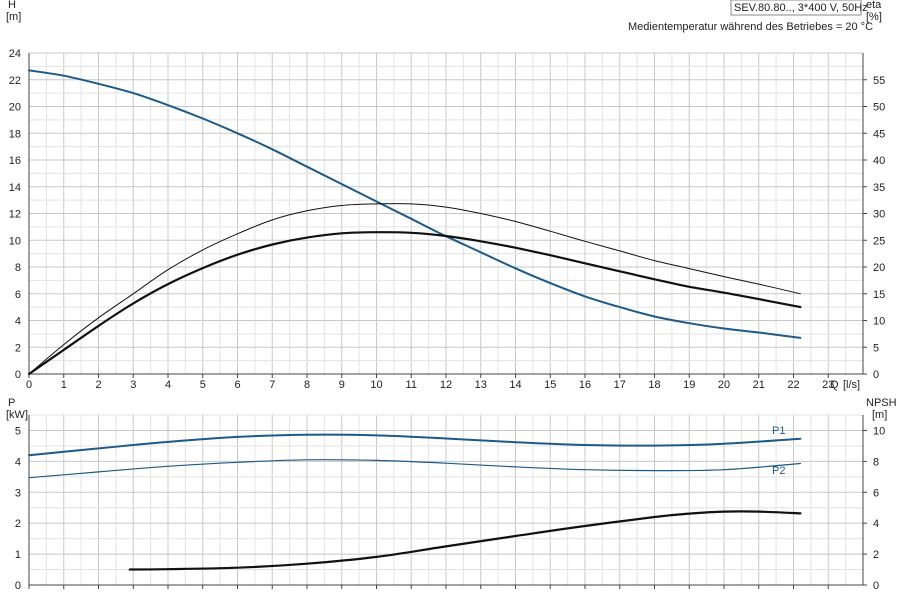 The height and width of the screenshot is (600, 900). Describe the element at coordinates (446, 385) in the screenshot. I see `x-tick-label: 12` at that location.